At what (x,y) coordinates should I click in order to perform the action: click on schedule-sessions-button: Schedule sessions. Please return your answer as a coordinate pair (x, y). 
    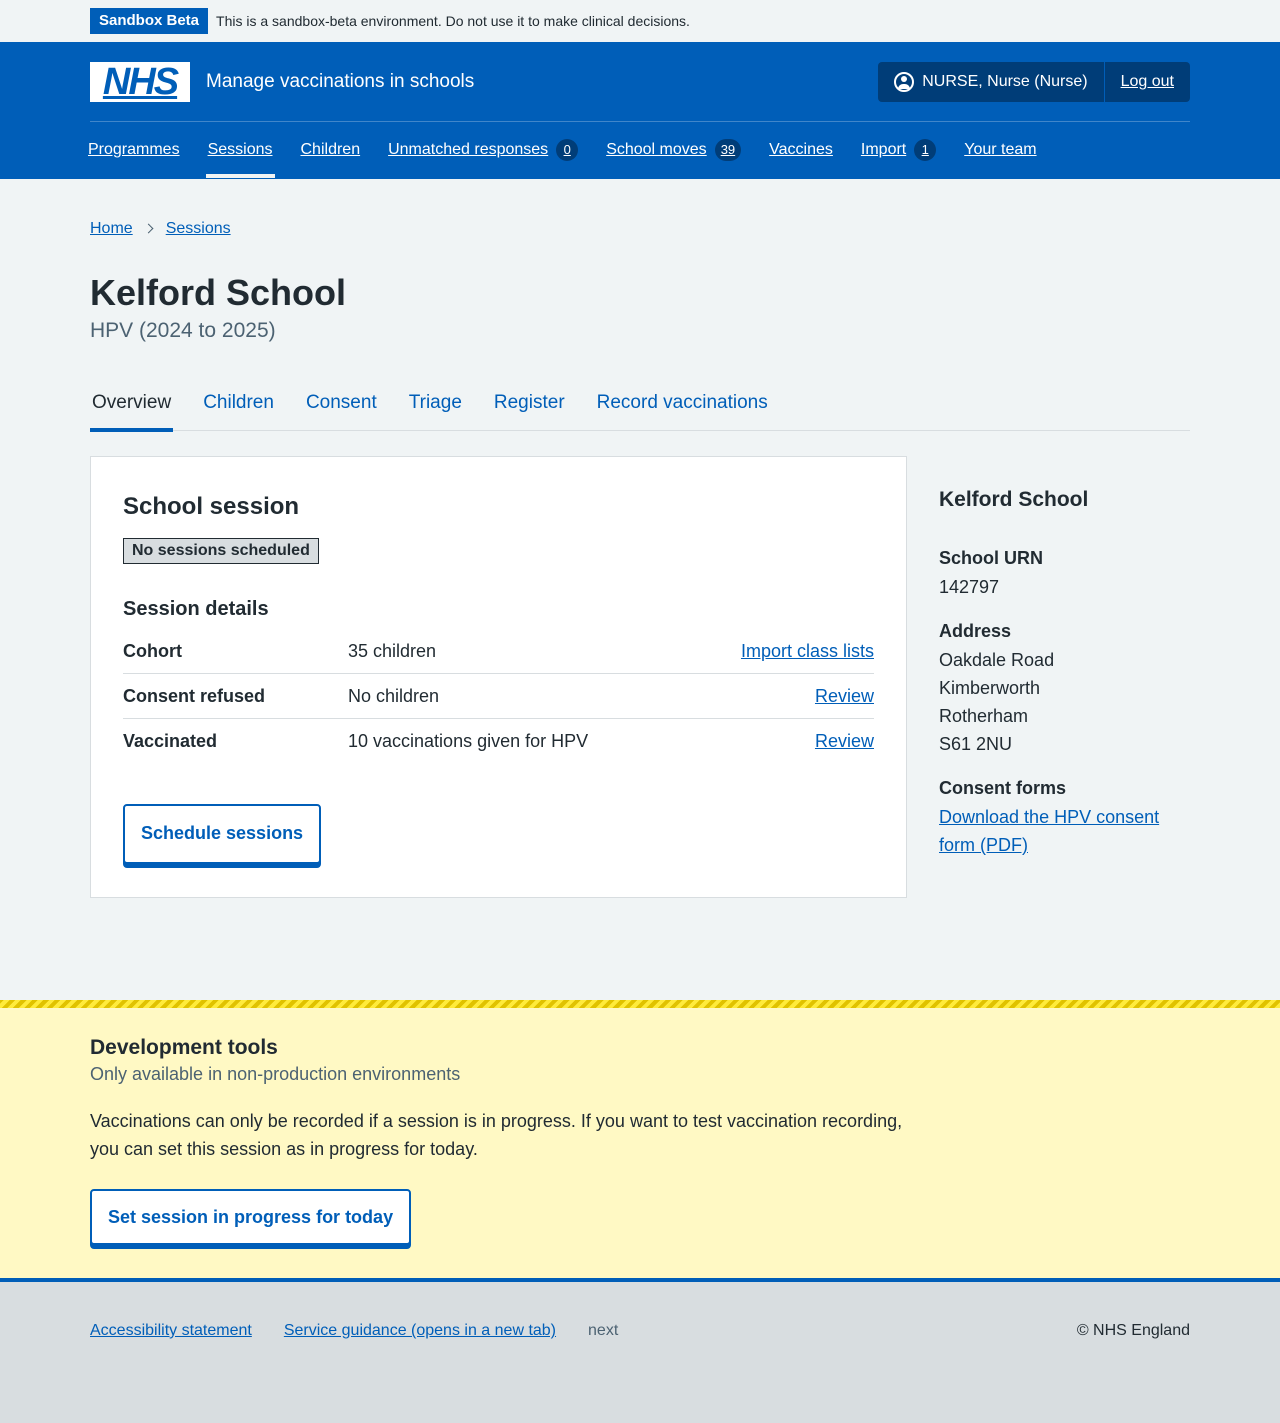
    Looking at the image, I should click on (222, 834).